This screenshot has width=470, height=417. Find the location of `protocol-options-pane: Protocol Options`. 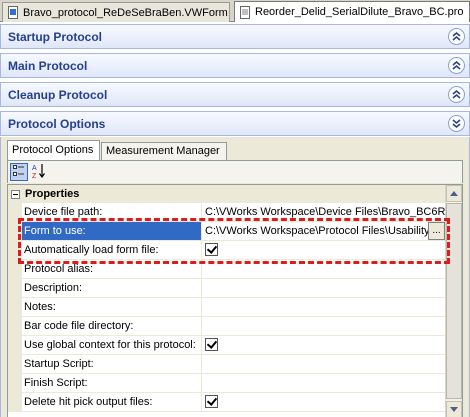

protocol-options-pane: Protocol Options is located at coordinates (235, 123).